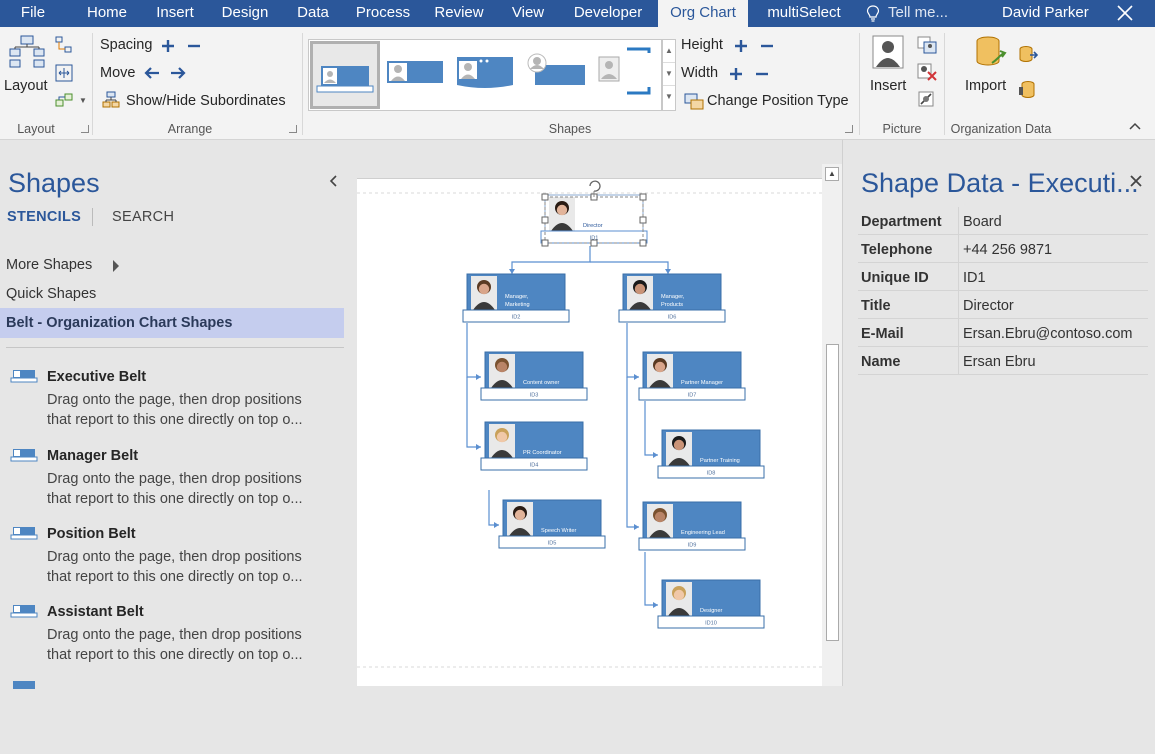 The image size is (1155, 754). Describe the element at coordinates (293, 129) in the screenshot. I see `arrange-group-launcher` at that location.